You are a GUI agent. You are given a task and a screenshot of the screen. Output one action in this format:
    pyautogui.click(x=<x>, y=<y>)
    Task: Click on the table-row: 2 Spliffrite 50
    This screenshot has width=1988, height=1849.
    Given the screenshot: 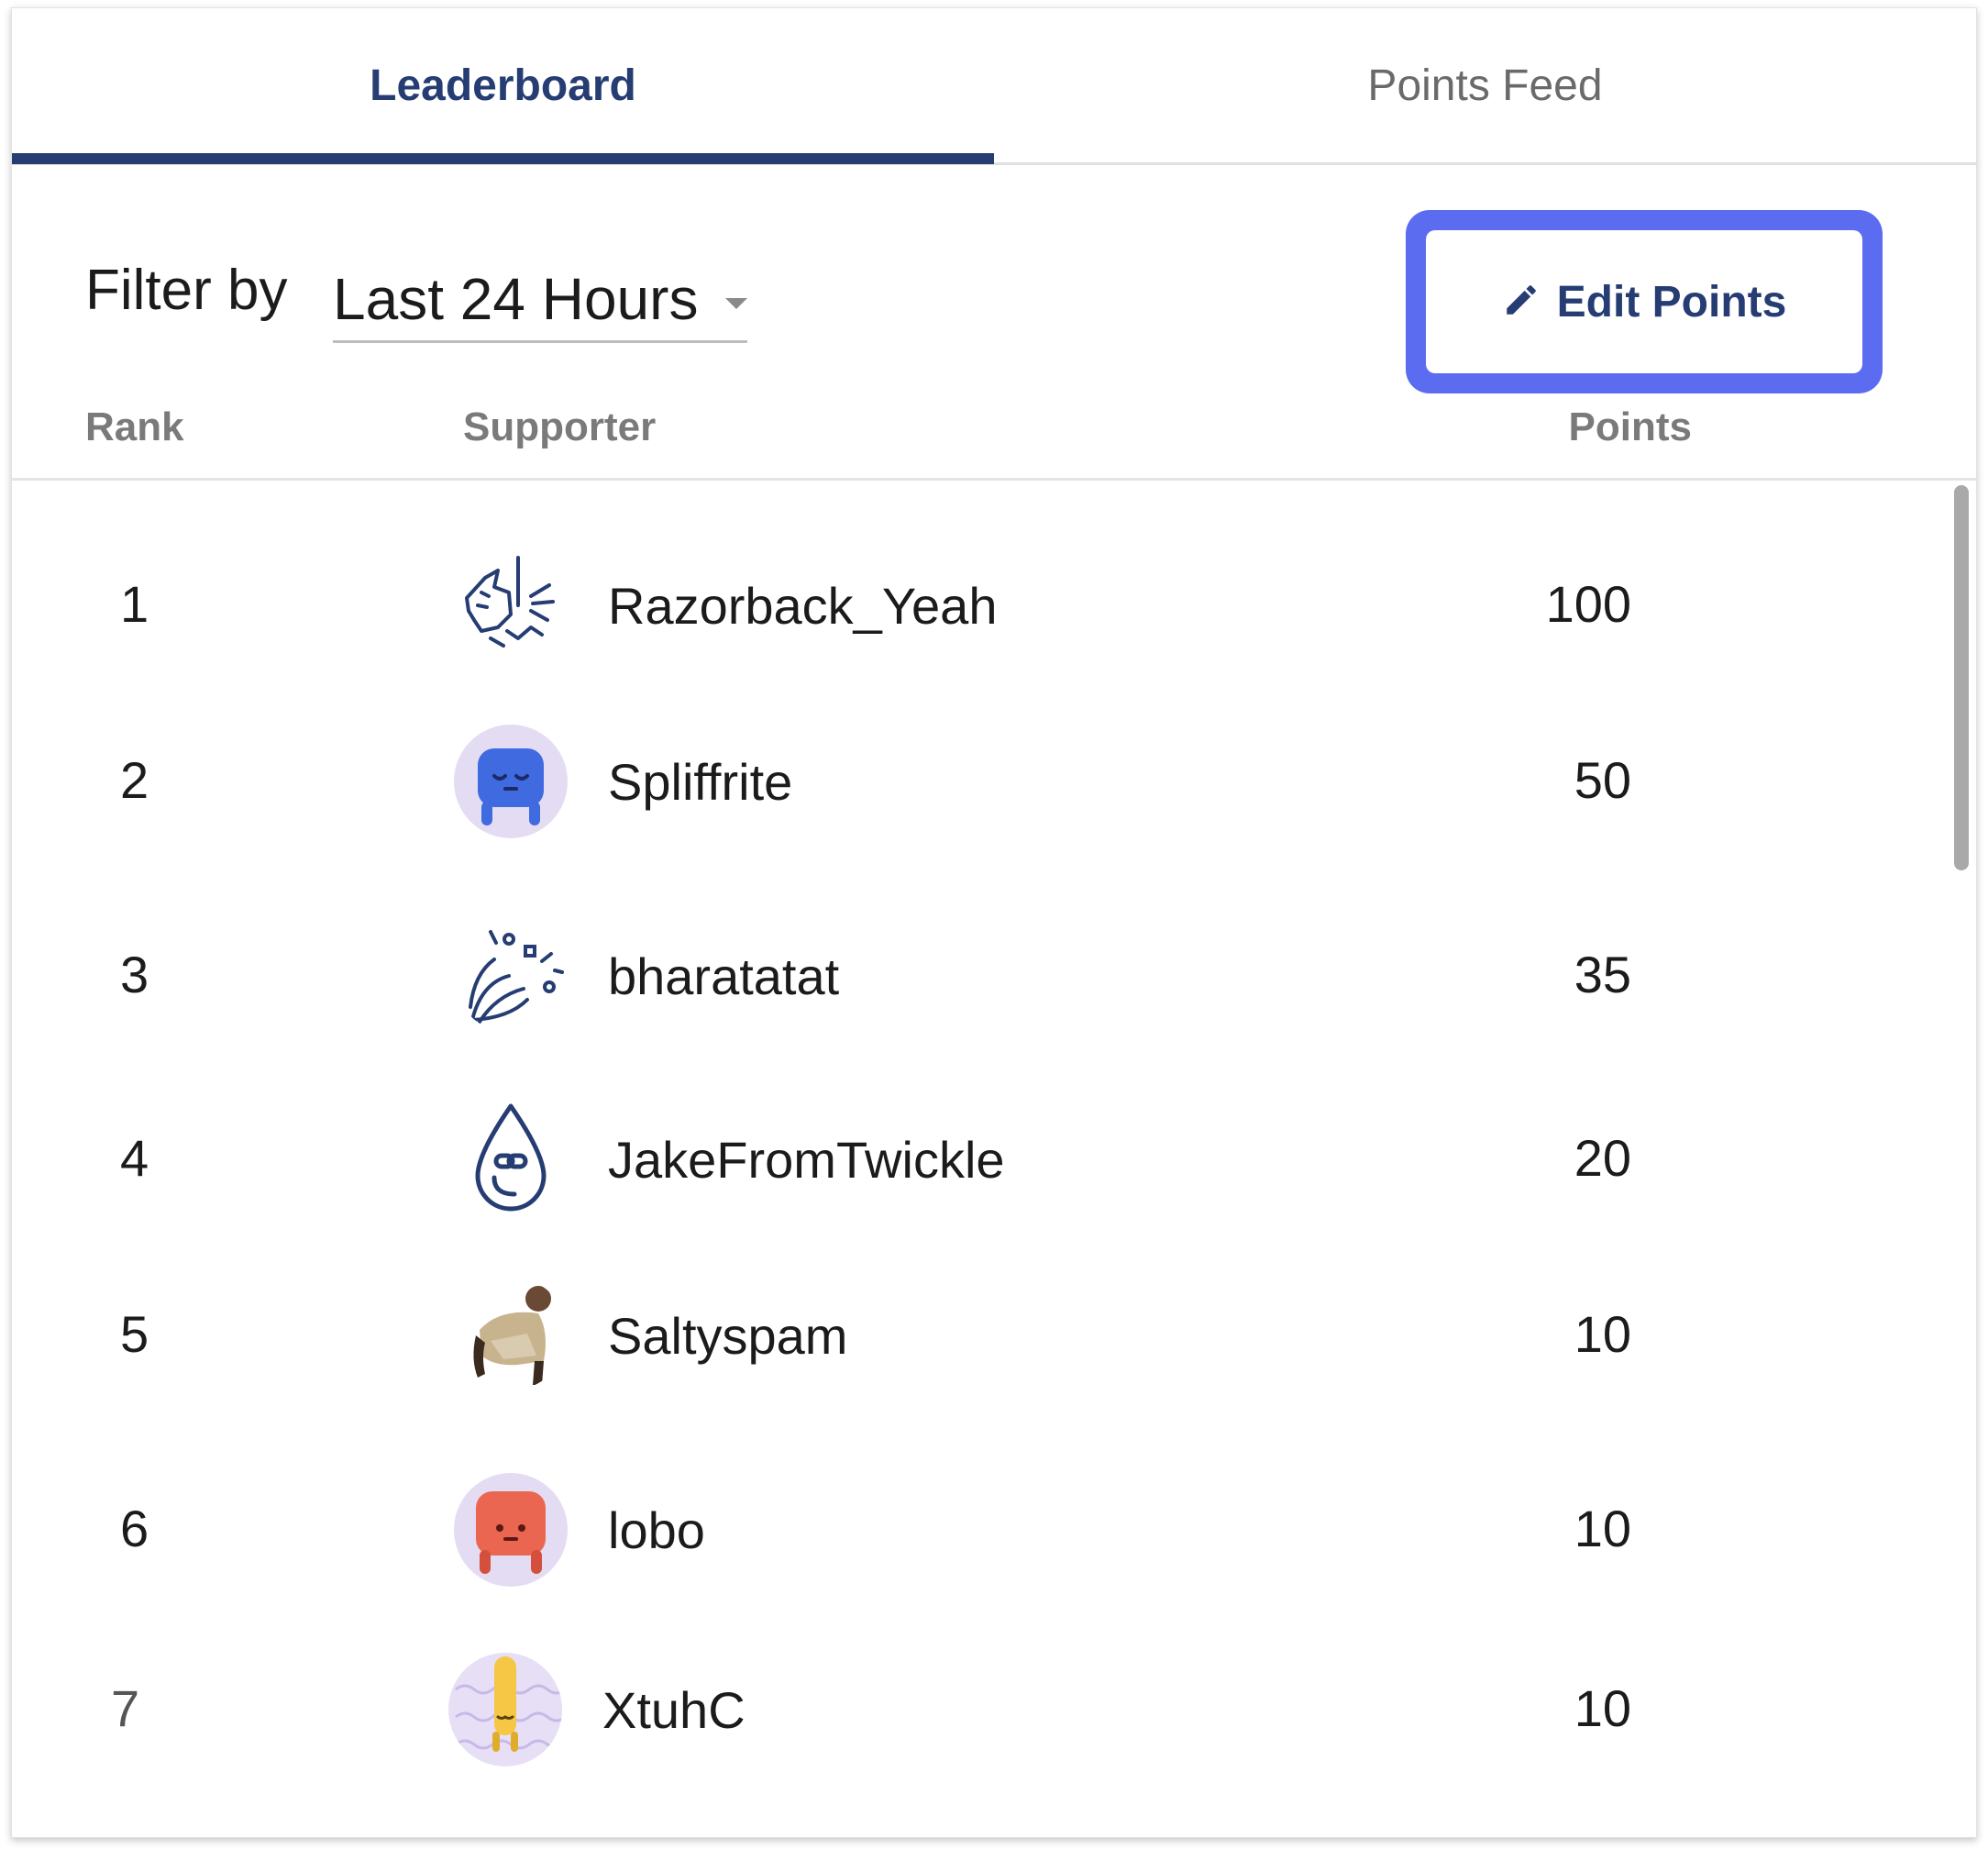 What is the action you would take?
    pyautogui.click(x=980, y=782)
    